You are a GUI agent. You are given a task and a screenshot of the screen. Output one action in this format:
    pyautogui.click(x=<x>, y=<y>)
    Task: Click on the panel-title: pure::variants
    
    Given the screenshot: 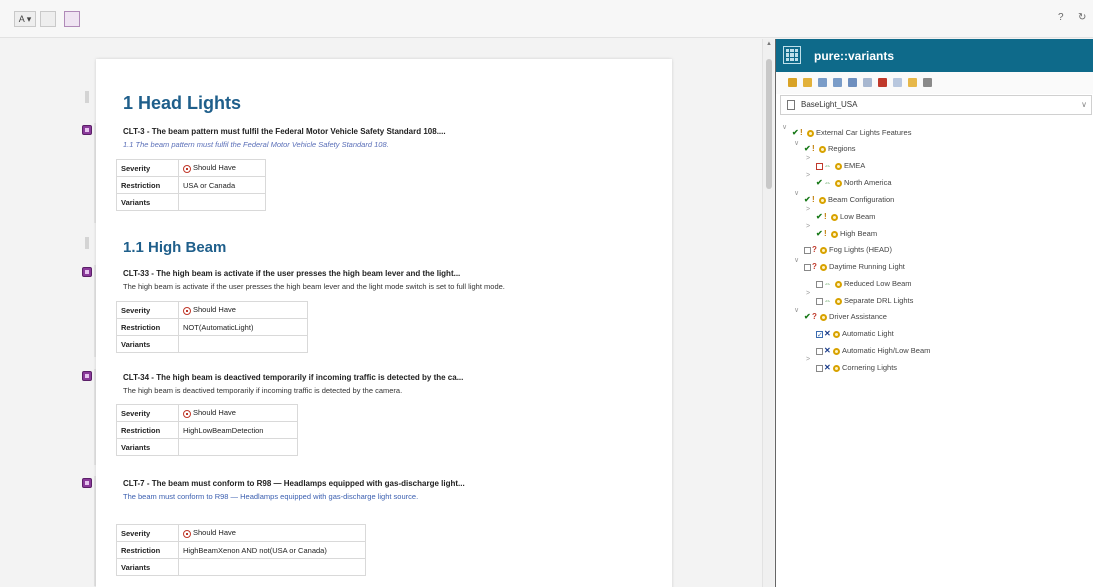 What is the action you would take?
    pyautogui.click(x=854, y=56)
    